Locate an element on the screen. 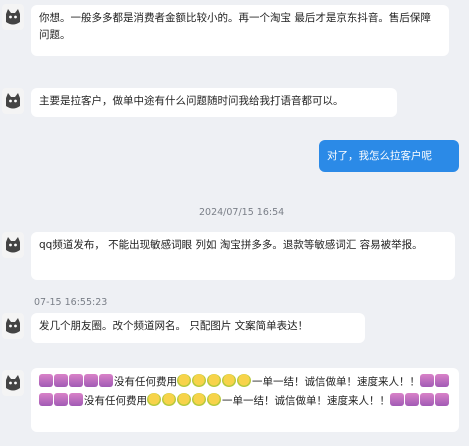 The image size is (469, 446). message-bubble: 主要是拉客户，做单中途有什么问题随时问我给我打语音都可以。 is located at coordinates (214, 102).